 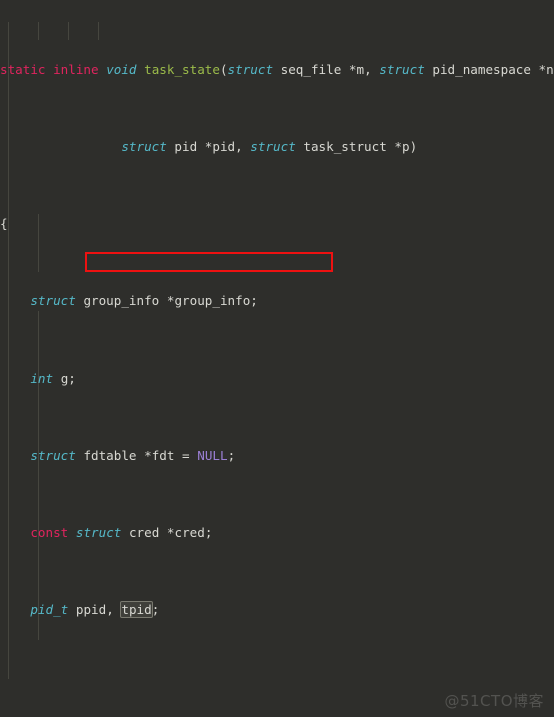 I want to click on occurrence-highlight-tpid: tpid, so click(x=136, y=610).